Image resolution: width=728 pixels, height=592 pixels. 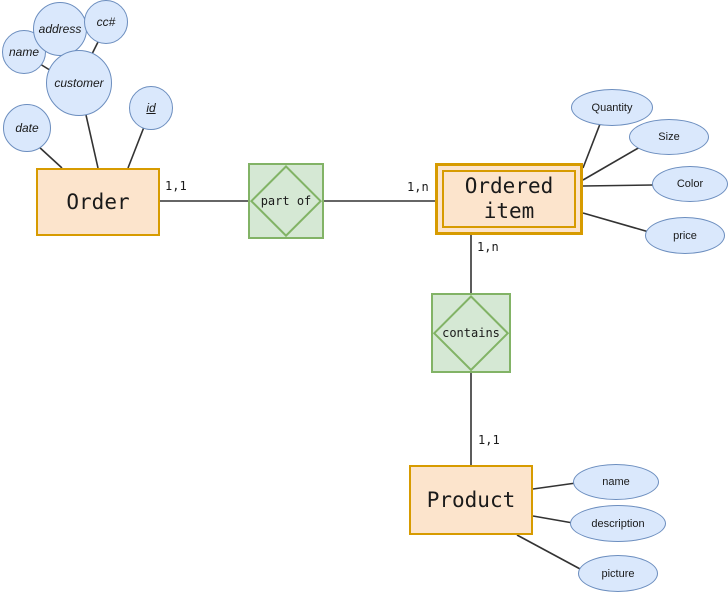 I want to click on entity-inner-border-ordered_item: Ordered item, so click(x=509, y=199).